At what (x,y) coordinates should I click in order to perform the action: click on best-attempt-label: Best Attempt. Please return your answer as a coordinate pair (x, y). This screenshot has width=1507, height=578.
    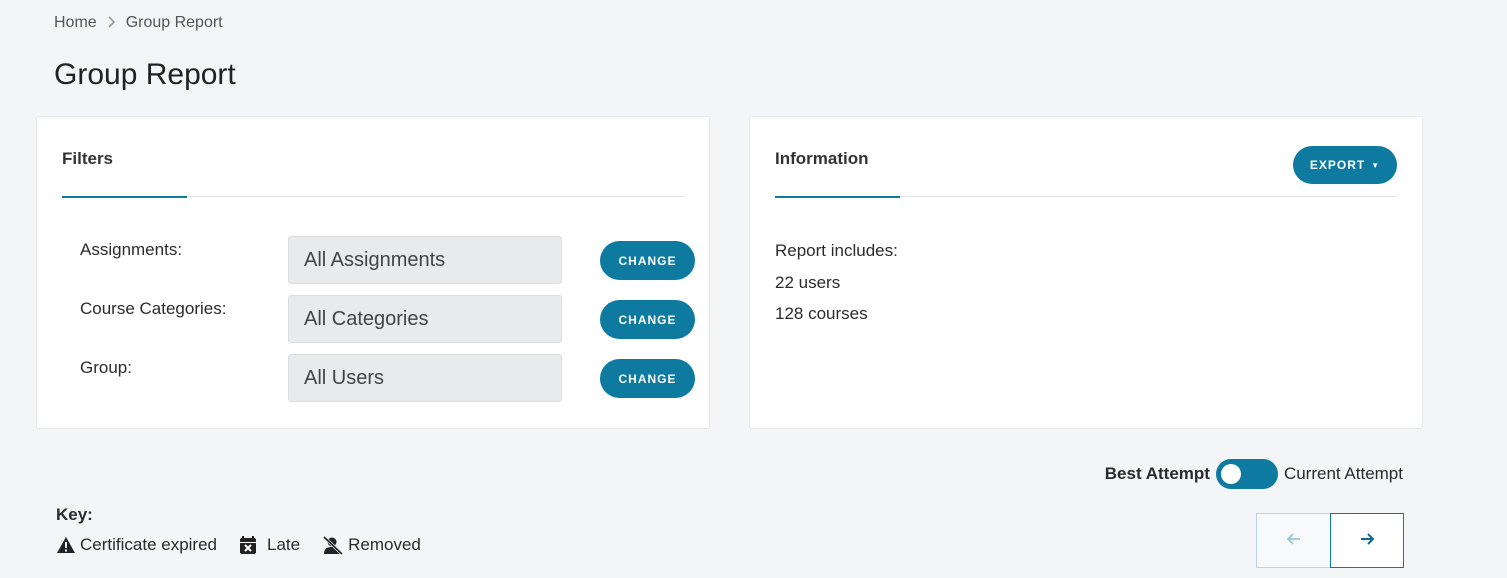
    Looking at the image, I should click on (1157, 473).